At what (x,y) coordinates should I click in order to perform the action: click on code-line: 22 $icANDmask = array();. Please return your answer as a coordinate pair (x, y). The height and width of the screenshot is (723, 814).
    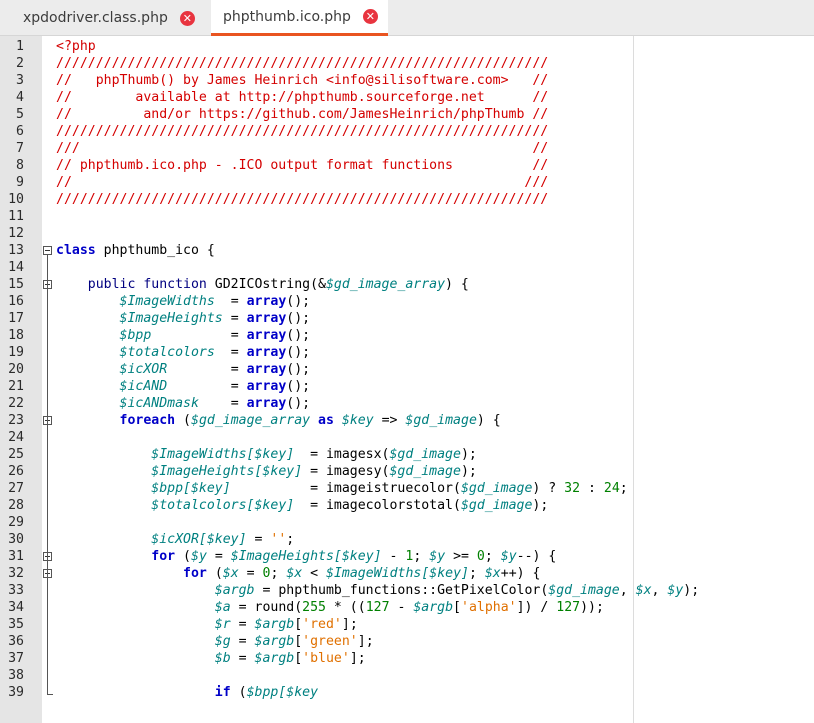
    Looking at the image, I should click on (407, 403).